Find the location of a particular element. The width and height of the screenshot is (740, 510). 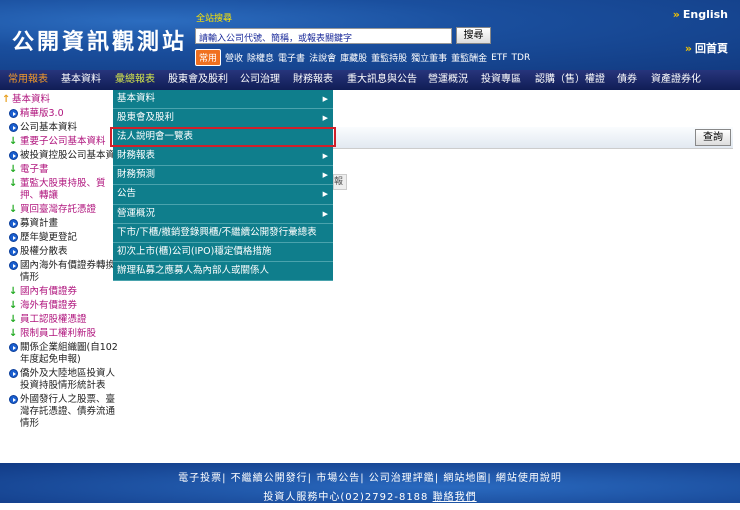

site-logo: 公開資訊觀測站 is located at coordinates (99, 40).